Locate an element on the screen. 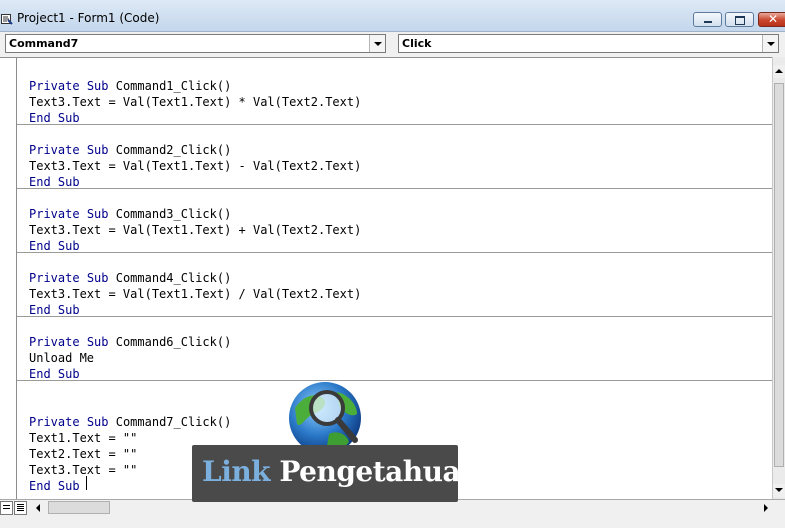  scroll-right-button is located at coordinates (765, 508).